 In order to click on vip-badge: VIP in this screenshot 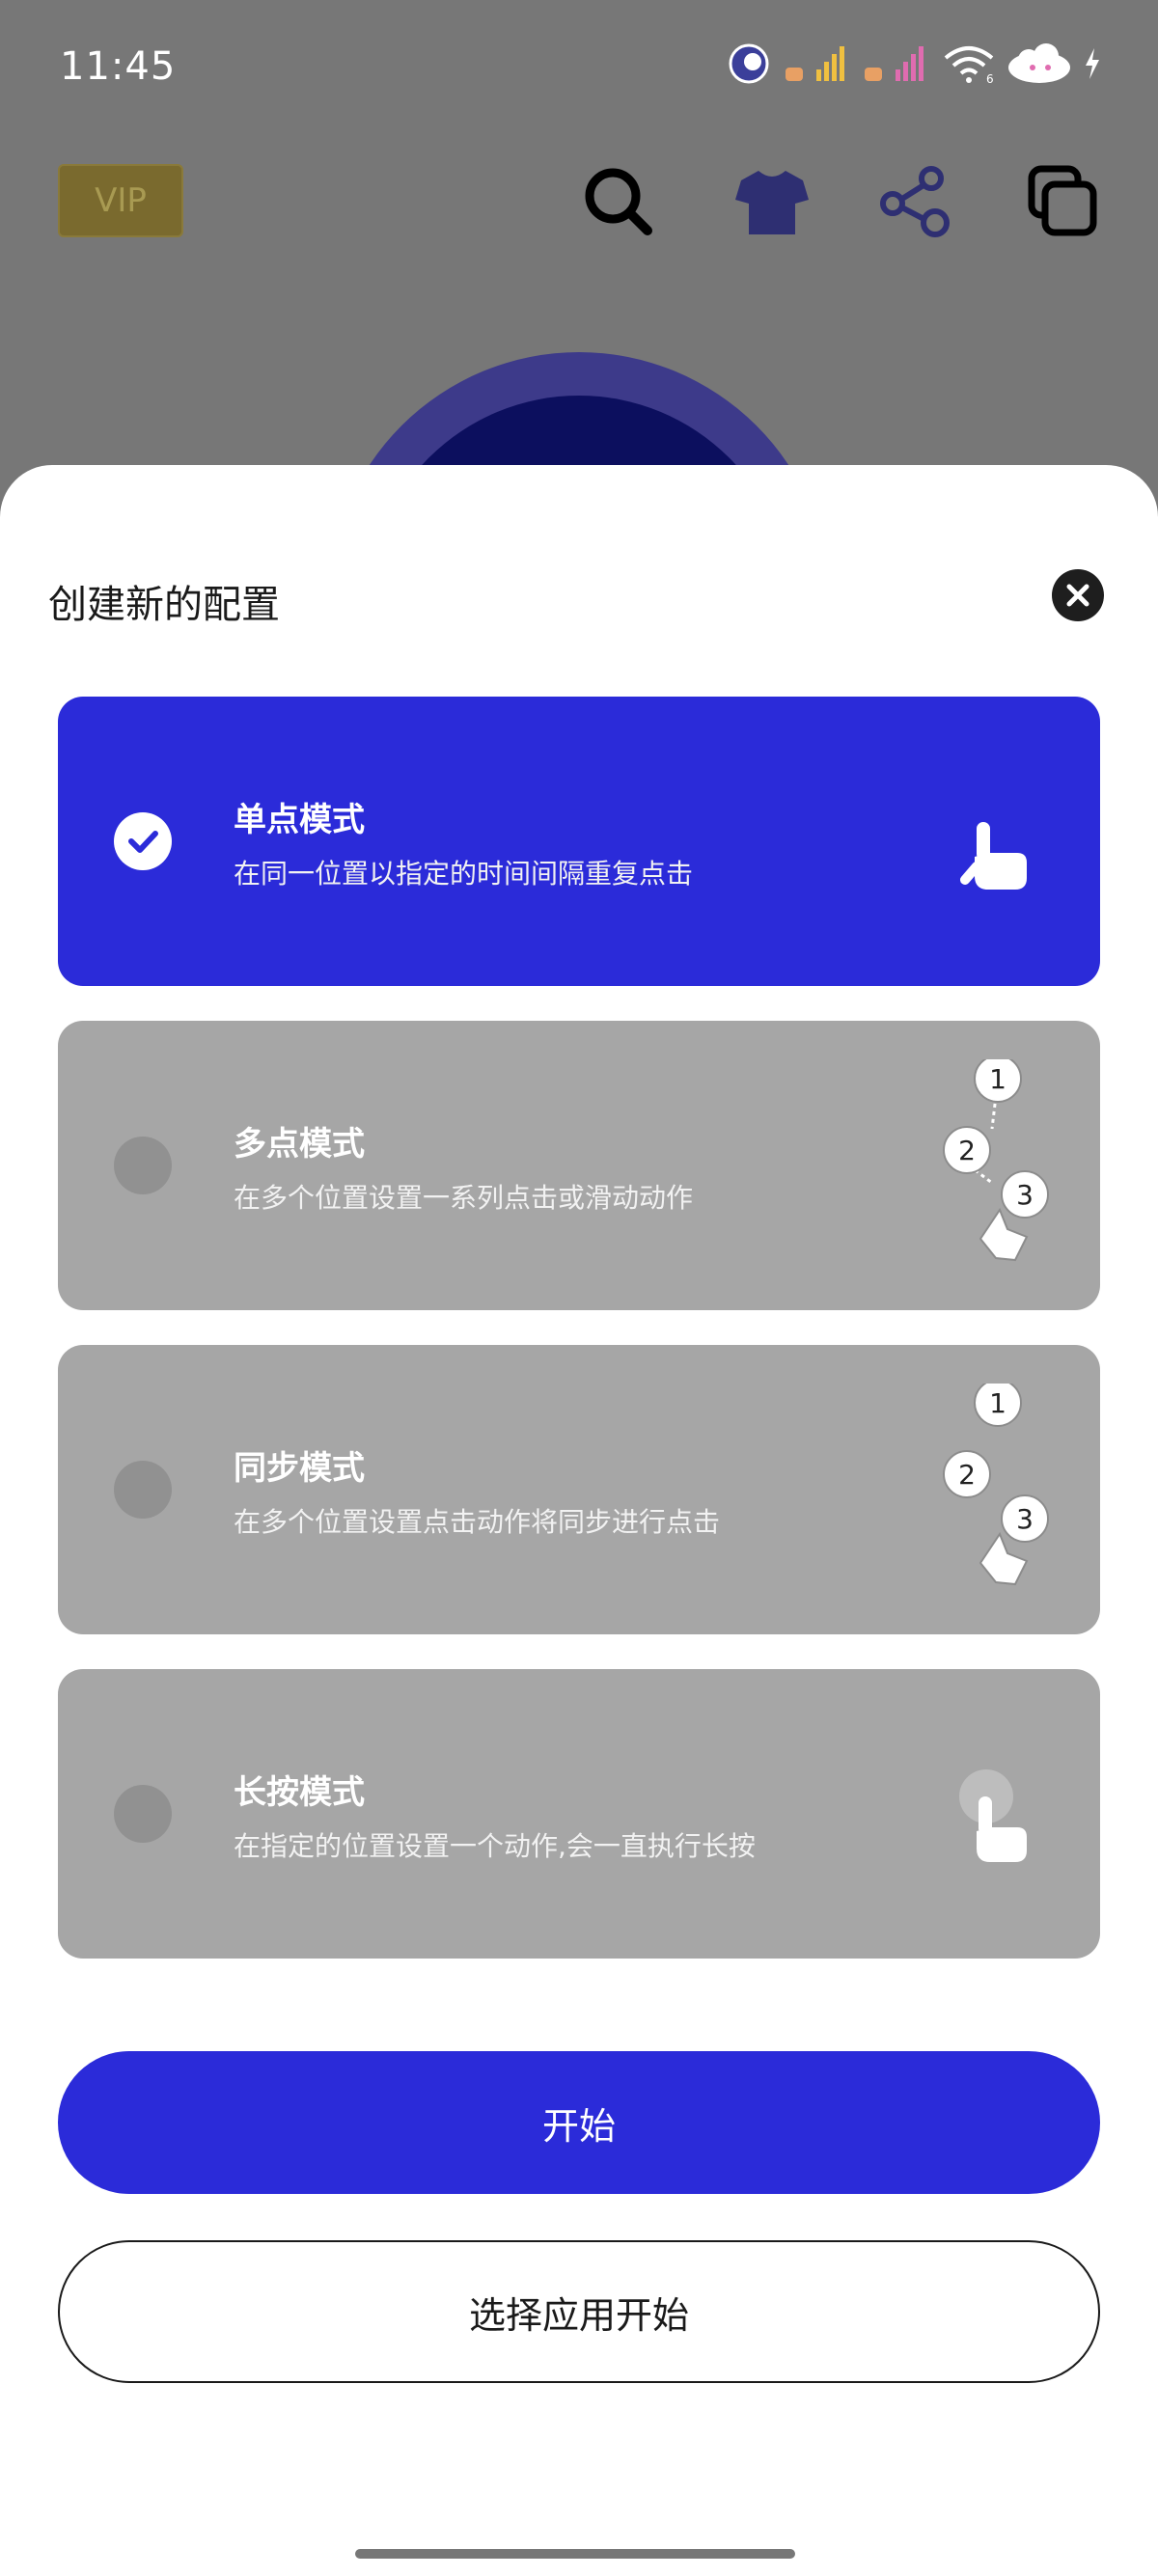, I will do `click(120, 200)`.